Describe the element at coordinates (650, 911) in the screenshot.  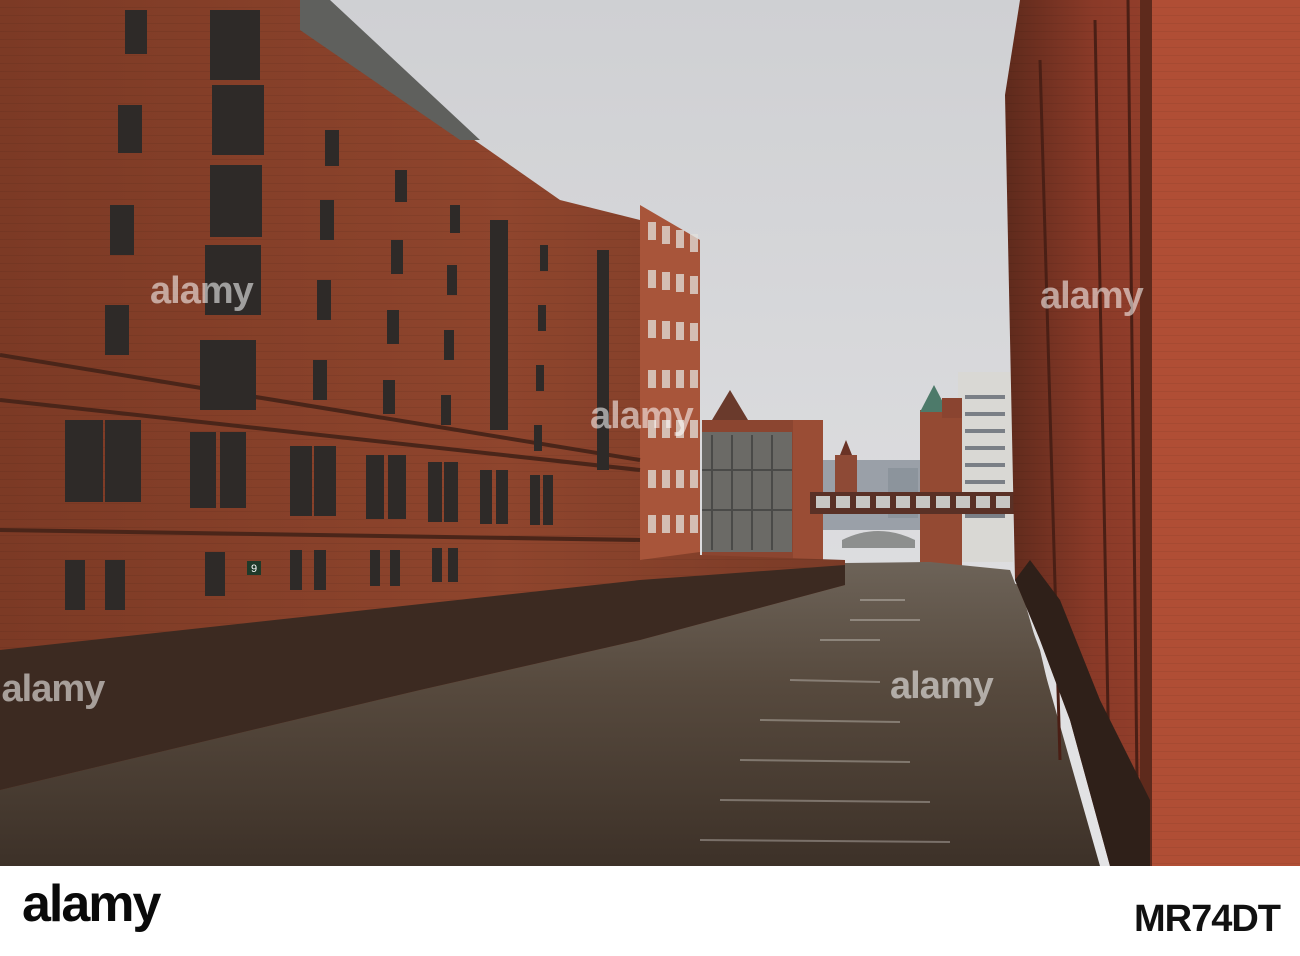
I see `footer-bar` at that location.